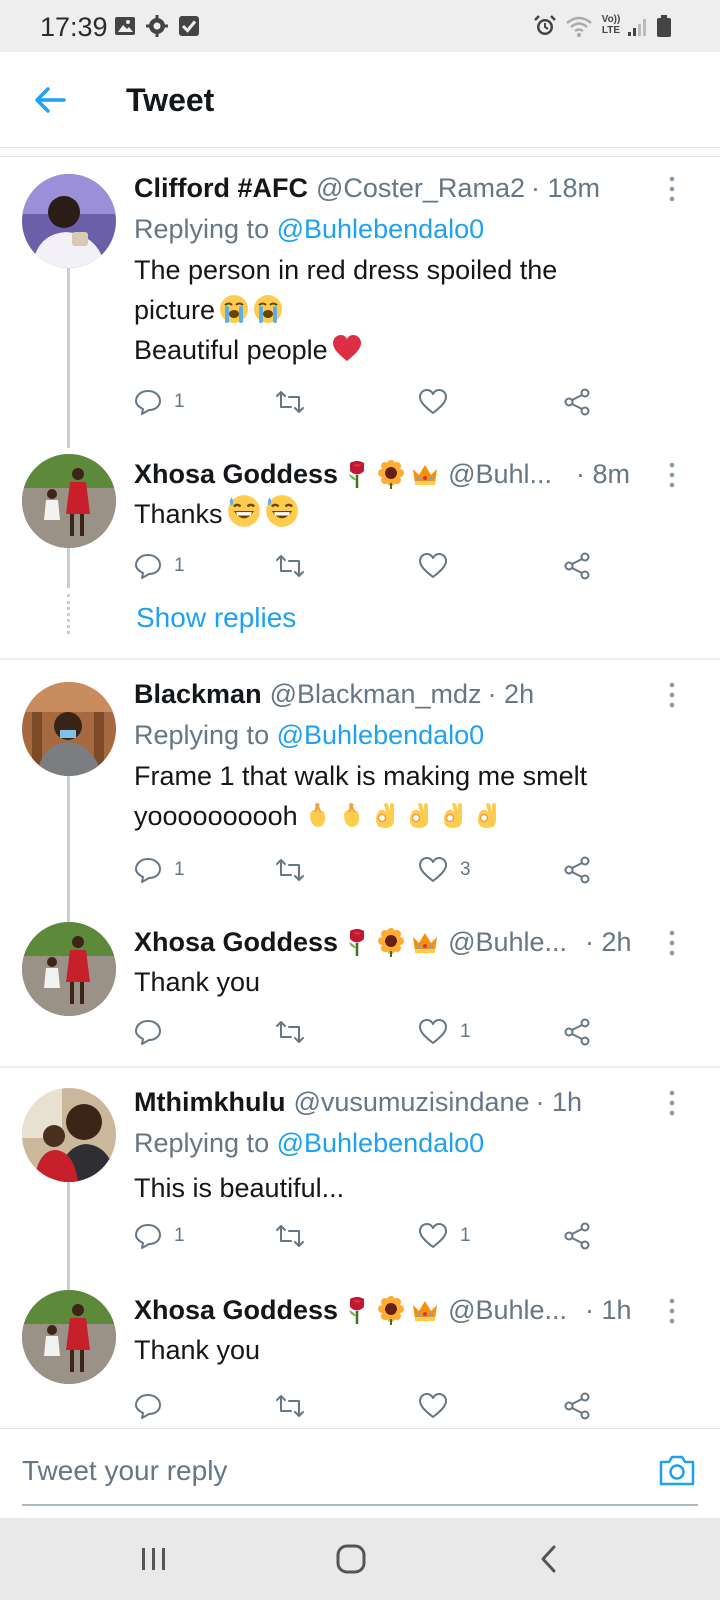 Image resolution: width=720 pixels, height=1600 pixels. I want to click on page-title: Tweet, so click(170, 100).